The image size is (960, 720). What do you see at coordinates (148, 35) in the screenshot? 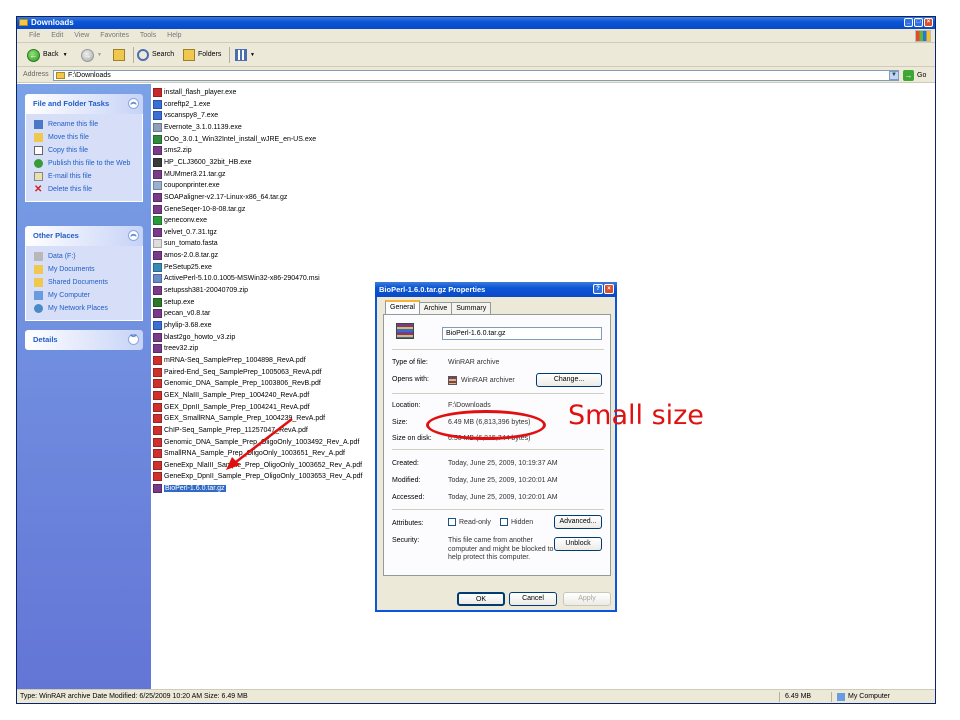
I see `menu-tools: Tools` at bounding box center [148, 35].